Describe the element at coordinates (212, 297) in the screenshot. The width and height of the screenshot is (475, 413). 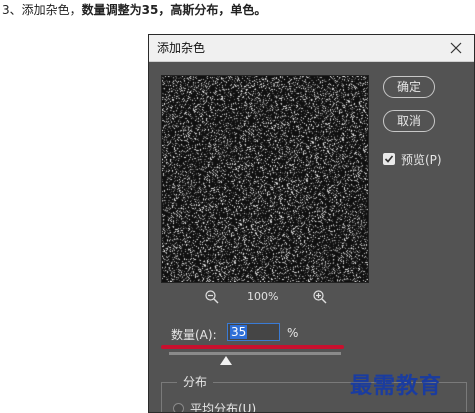
I see `zoom-out-icon` at that location.